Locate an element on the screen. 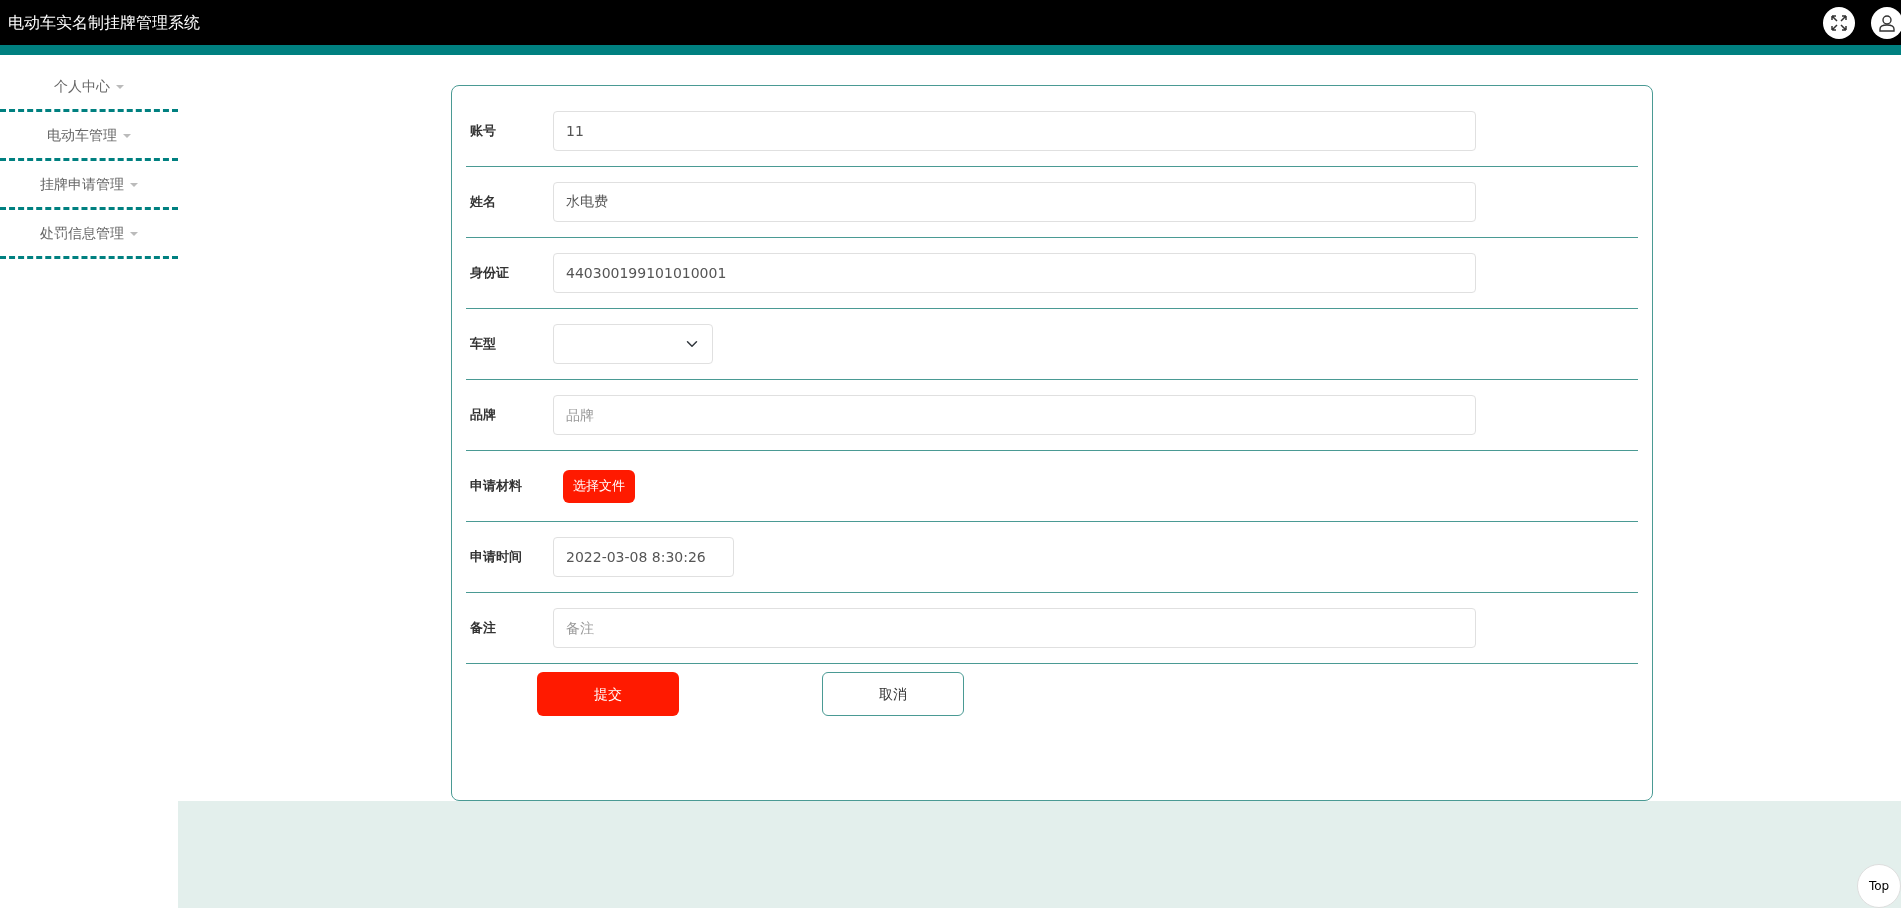  sidebar-menu-item: 电动车管理 is located at coordinates (89, 136).